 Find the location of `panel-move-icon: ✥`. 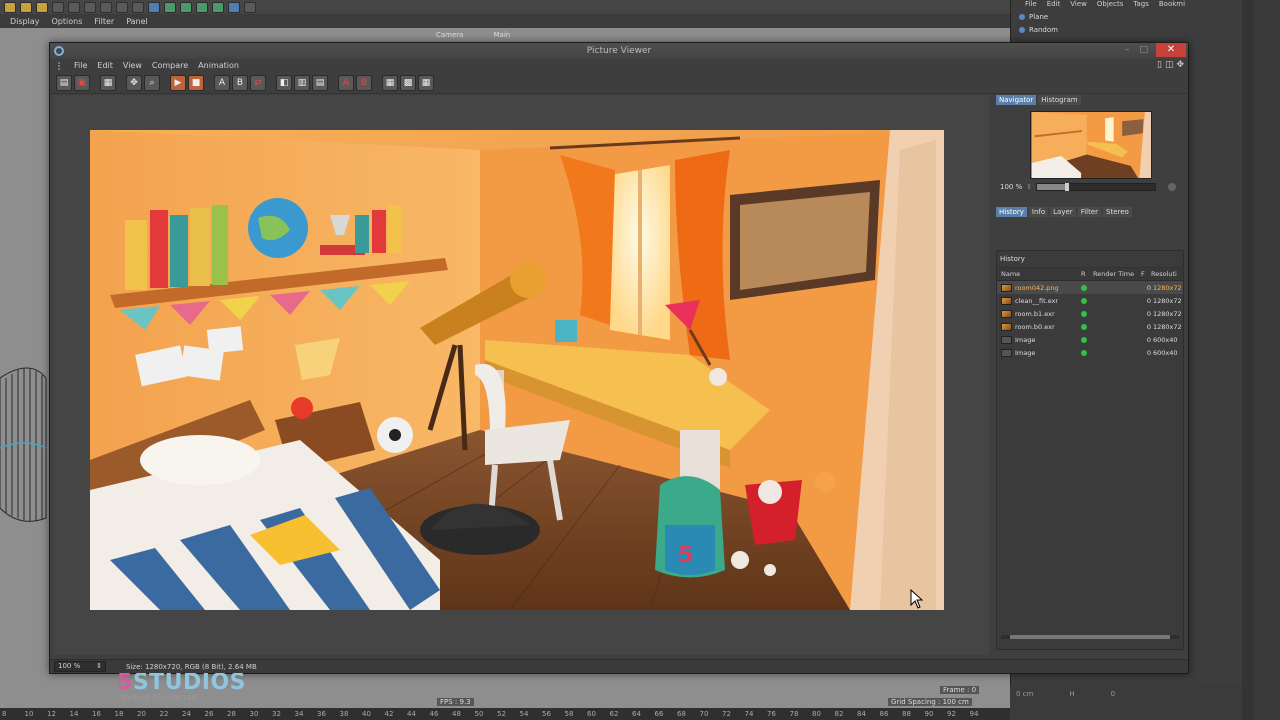

panel-move-icon: ✥ is located at coordinates (1180, 65).